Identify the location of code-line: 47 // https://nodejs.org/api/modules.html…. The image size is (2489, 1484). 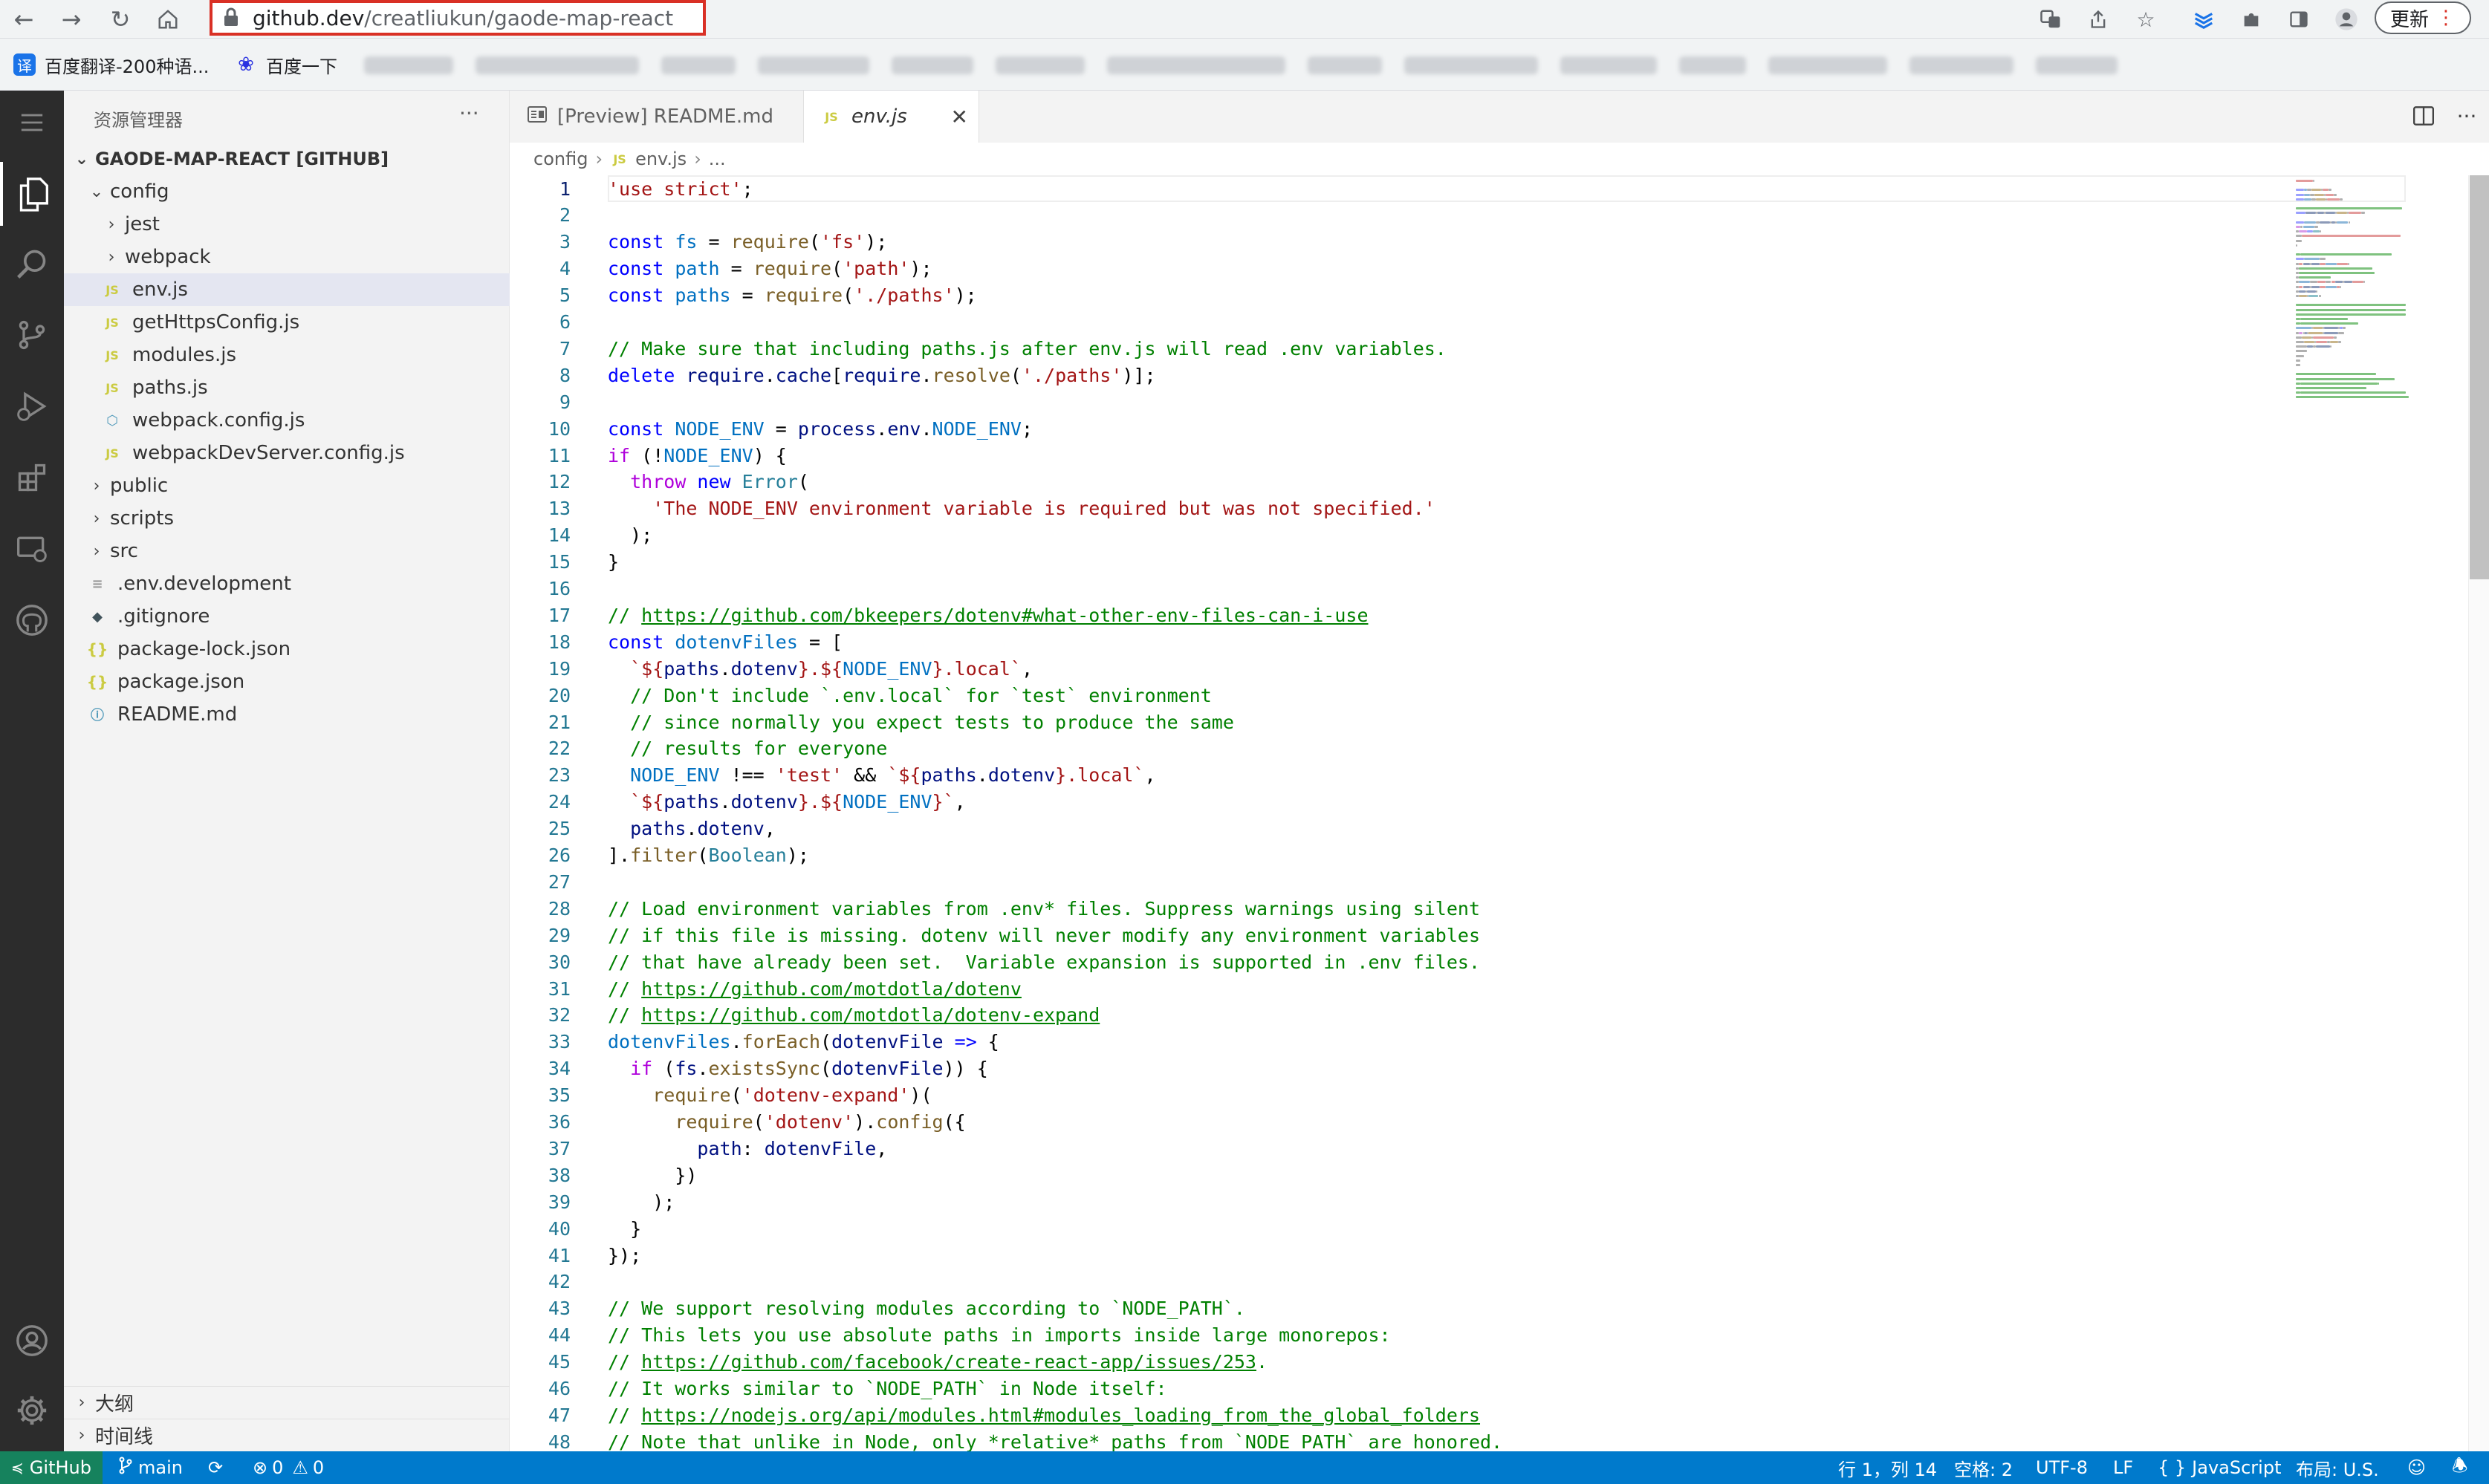
(1401, 1415).